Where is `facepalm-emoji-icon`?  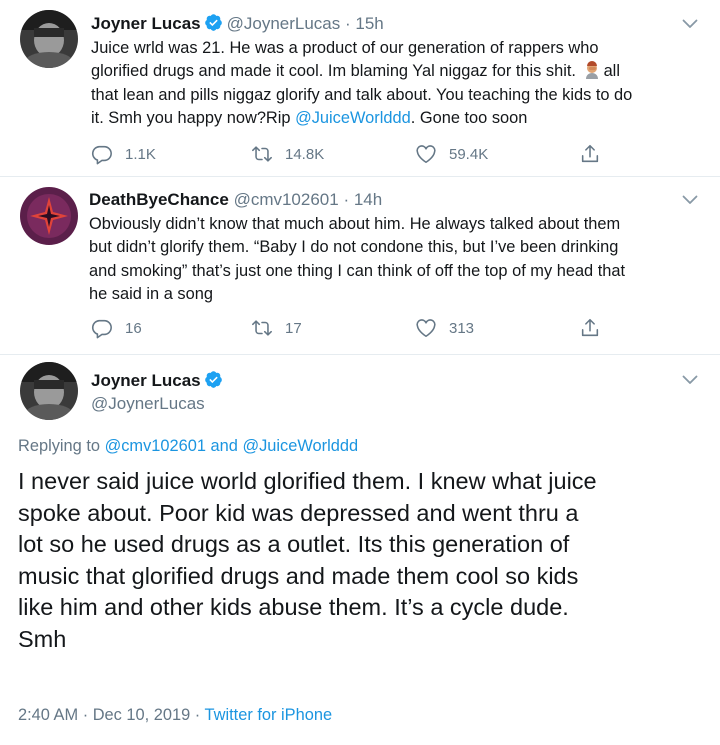
facepalm-emoji-icon is located at coordinates (591, 70).